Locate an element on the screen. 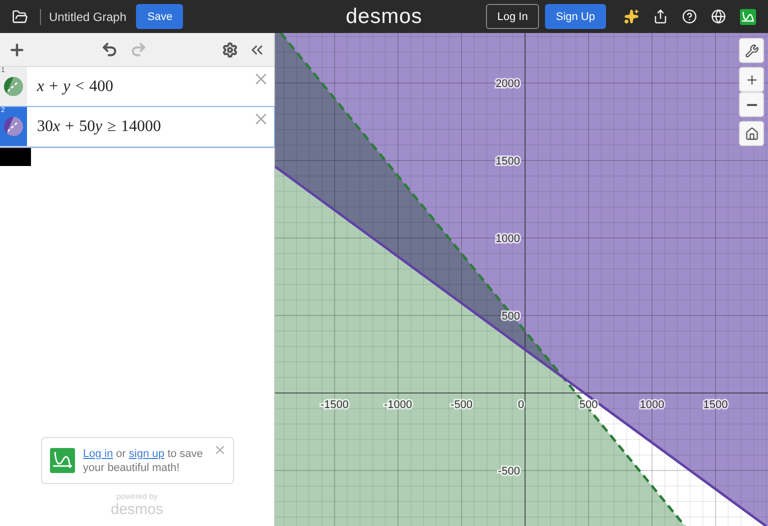 The height and width of the screenshot is (526, 768). graph-title: Untitled Graph is located at coordinates (87, 17).